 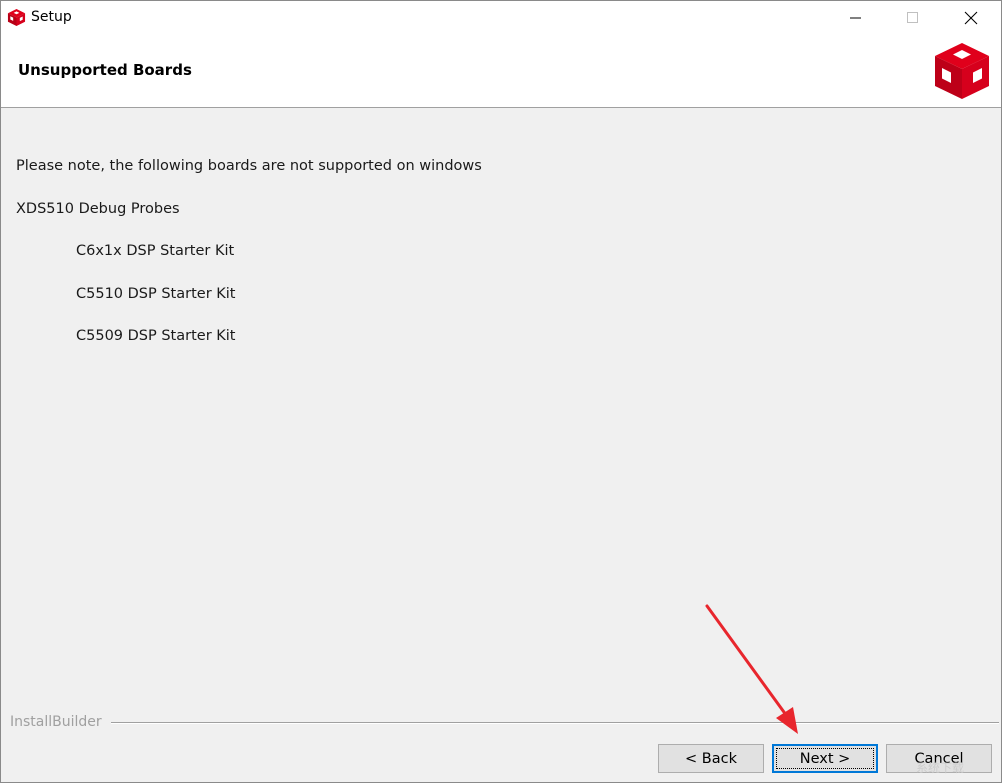 I want to click on minimize-icon, so click(x=855, y=17).